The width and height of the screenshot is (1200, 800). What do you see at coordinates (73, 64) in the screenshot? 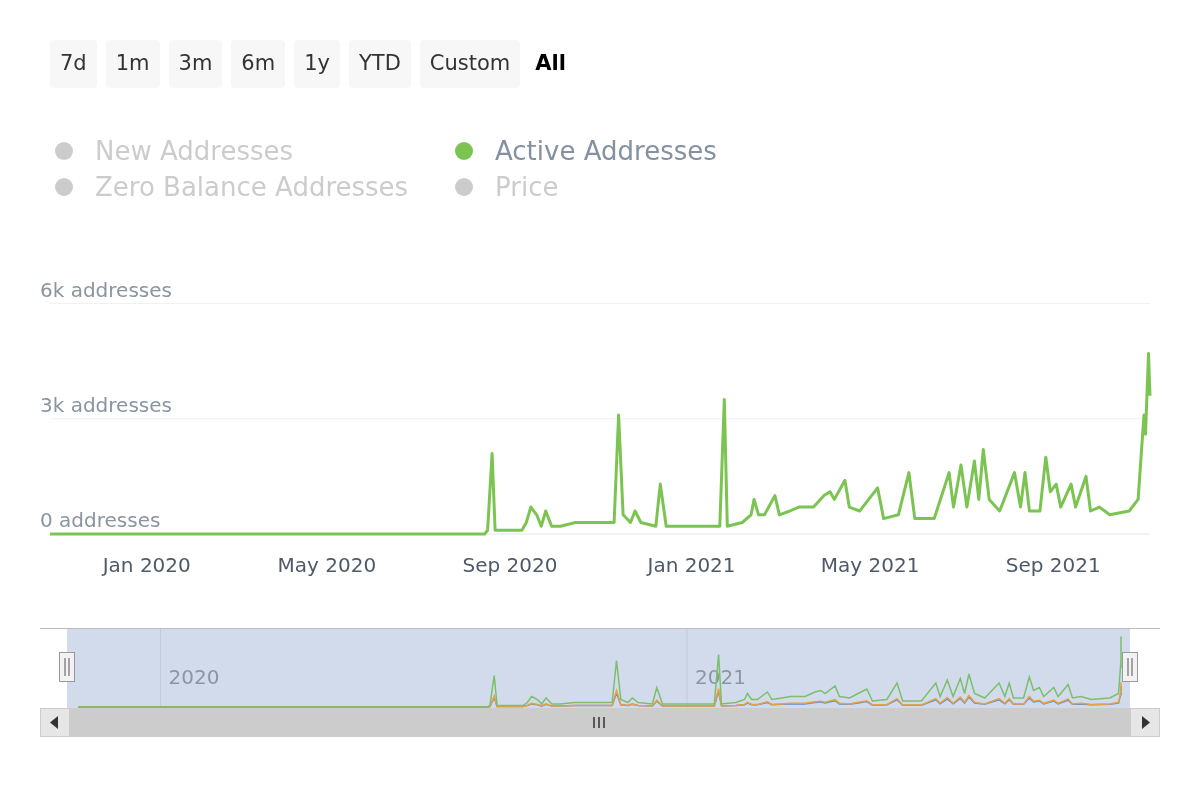
I see `range-button: 7d` at bounding box center [73, 64].